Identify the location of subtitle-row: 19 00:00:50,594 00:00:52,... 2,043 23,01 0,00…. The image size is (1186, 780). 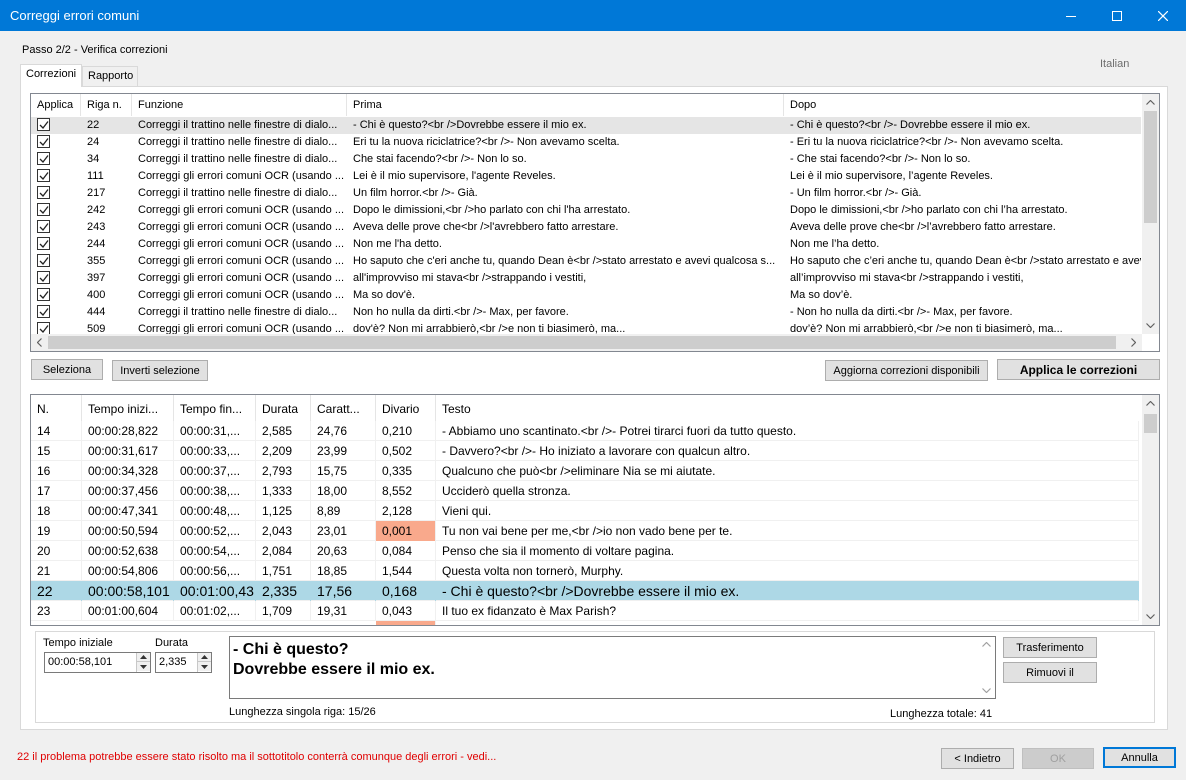
(585, 531).